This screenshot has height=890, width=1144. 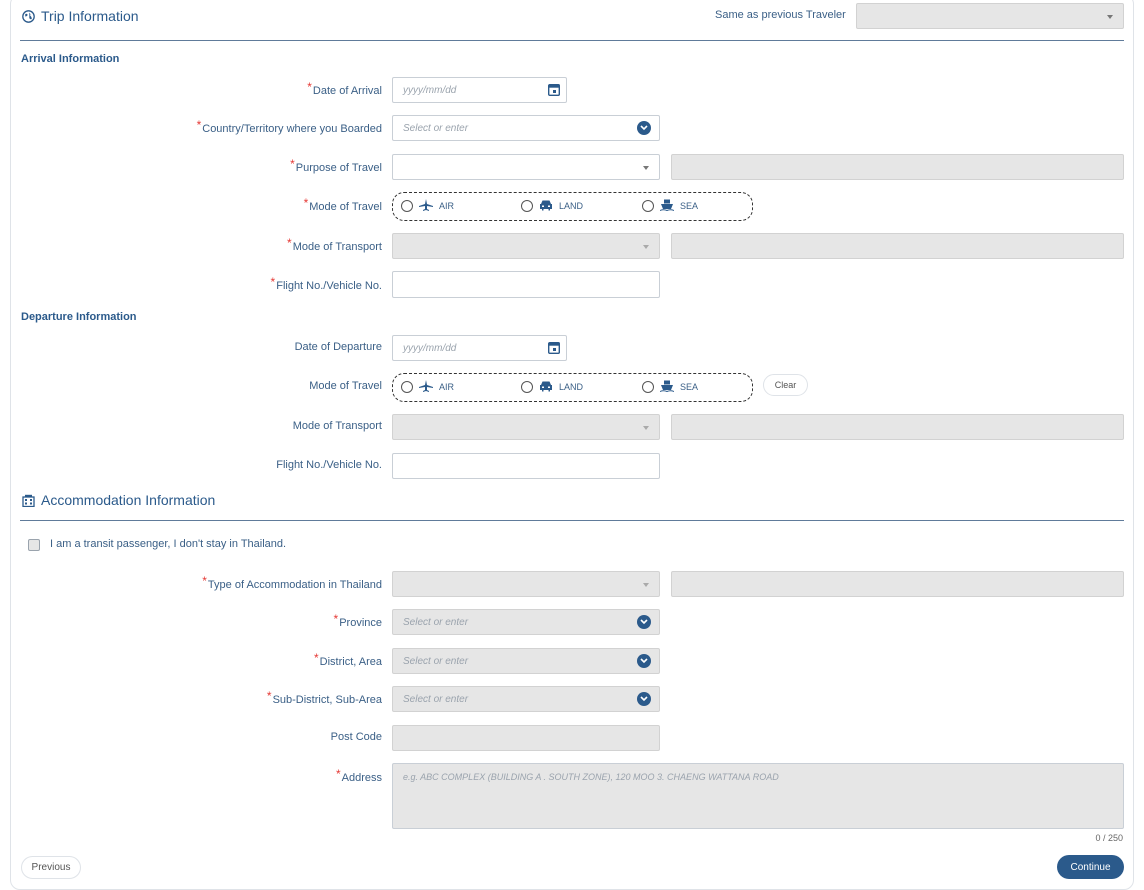 What do you see at coordinates (337, 247) in the screenshot?
I see `label-text: Mode of Transport` at bounding box center [337, 247].